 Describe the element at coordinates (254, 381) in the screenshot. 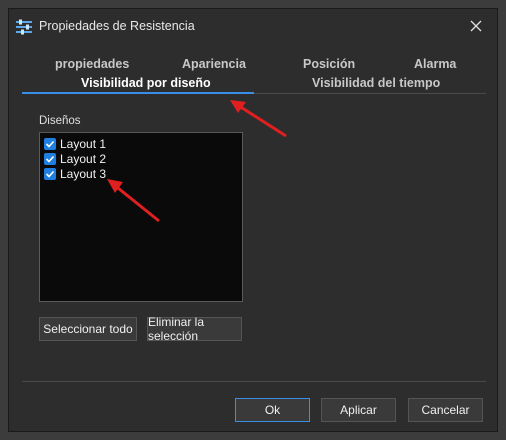

I see `footer-divider` at that location.